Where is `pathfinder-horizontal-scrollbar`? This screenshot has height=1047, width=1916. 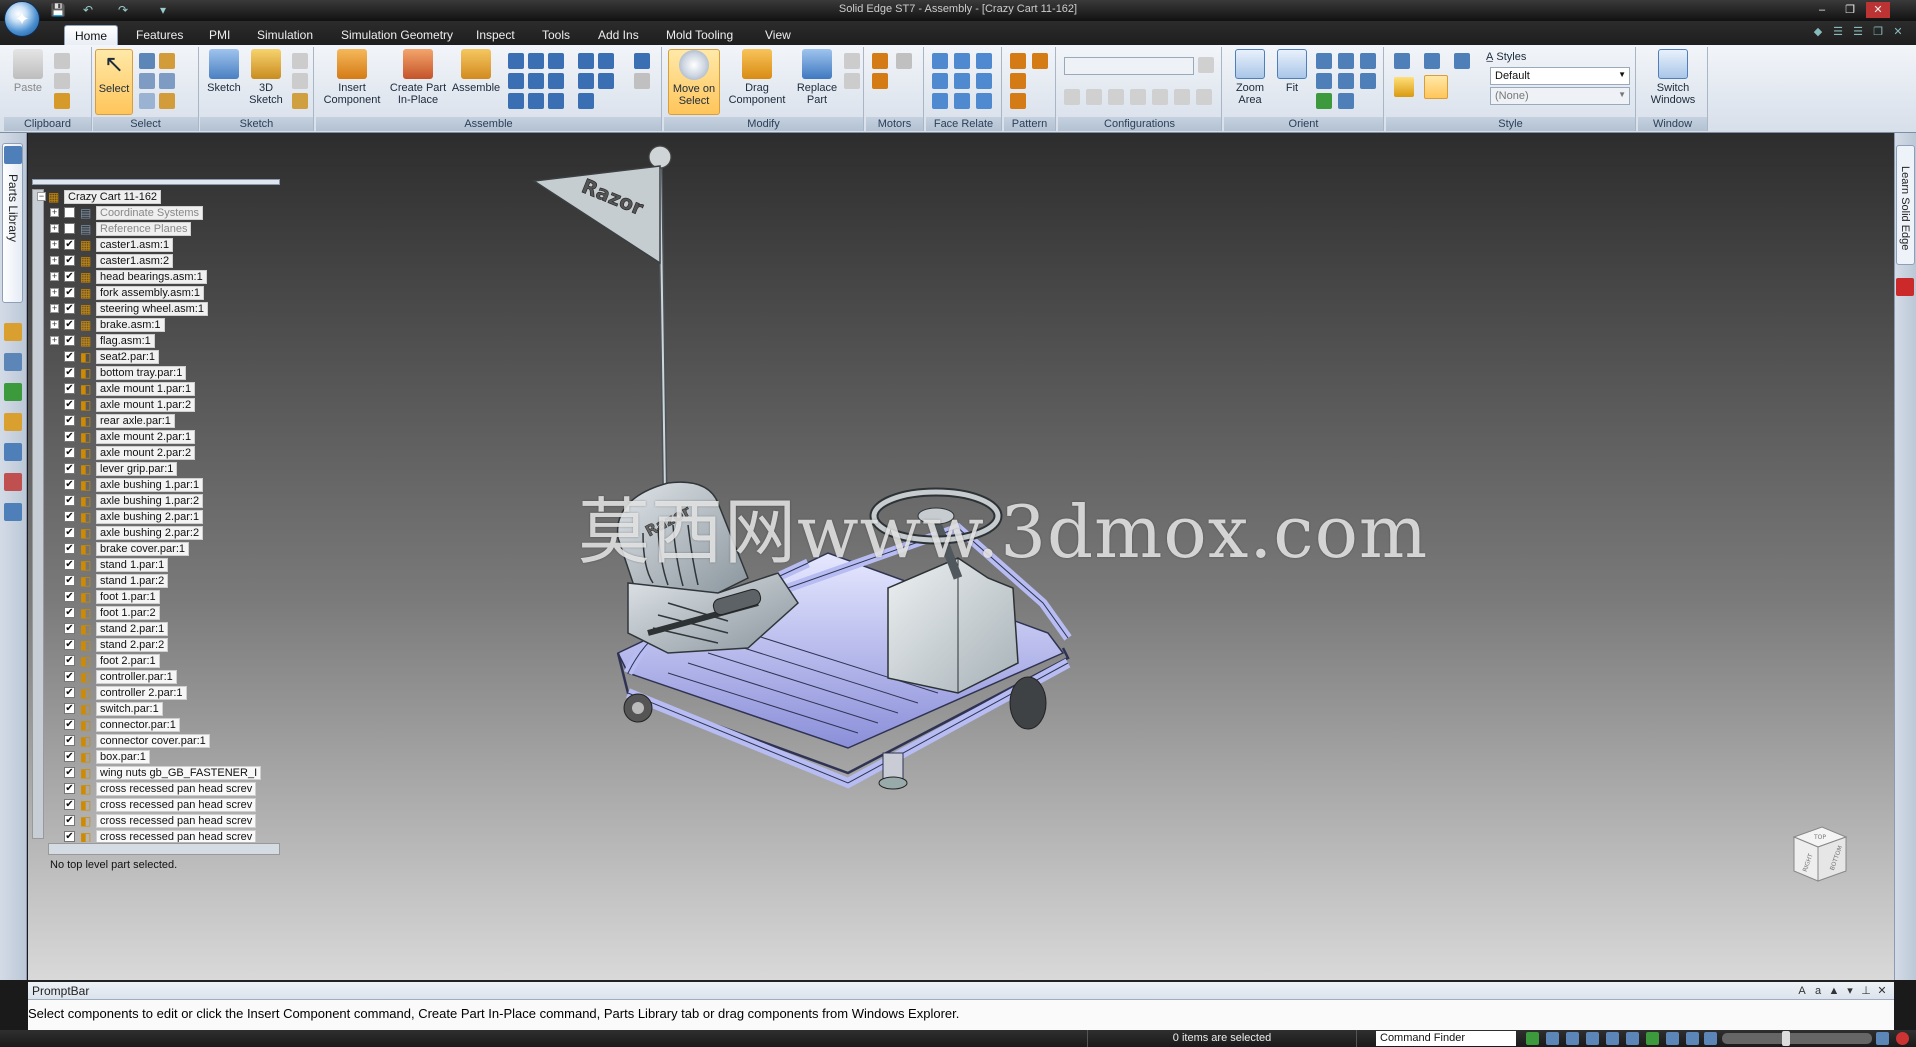
pathfinder-horizontal-scrollbar is located at coordinates (164, 849).